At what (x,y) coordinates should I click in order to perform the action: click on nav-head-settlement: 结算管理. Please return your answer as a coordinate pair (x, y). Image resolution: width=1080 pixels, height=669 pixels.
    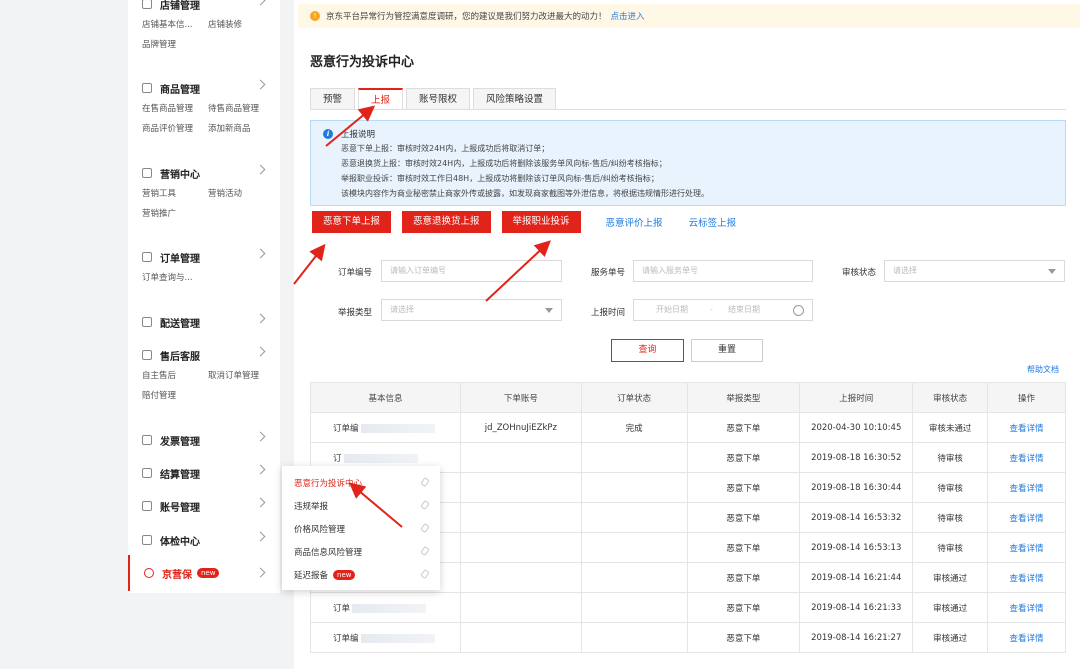
    Looking at the image, I should click on (204, 473).